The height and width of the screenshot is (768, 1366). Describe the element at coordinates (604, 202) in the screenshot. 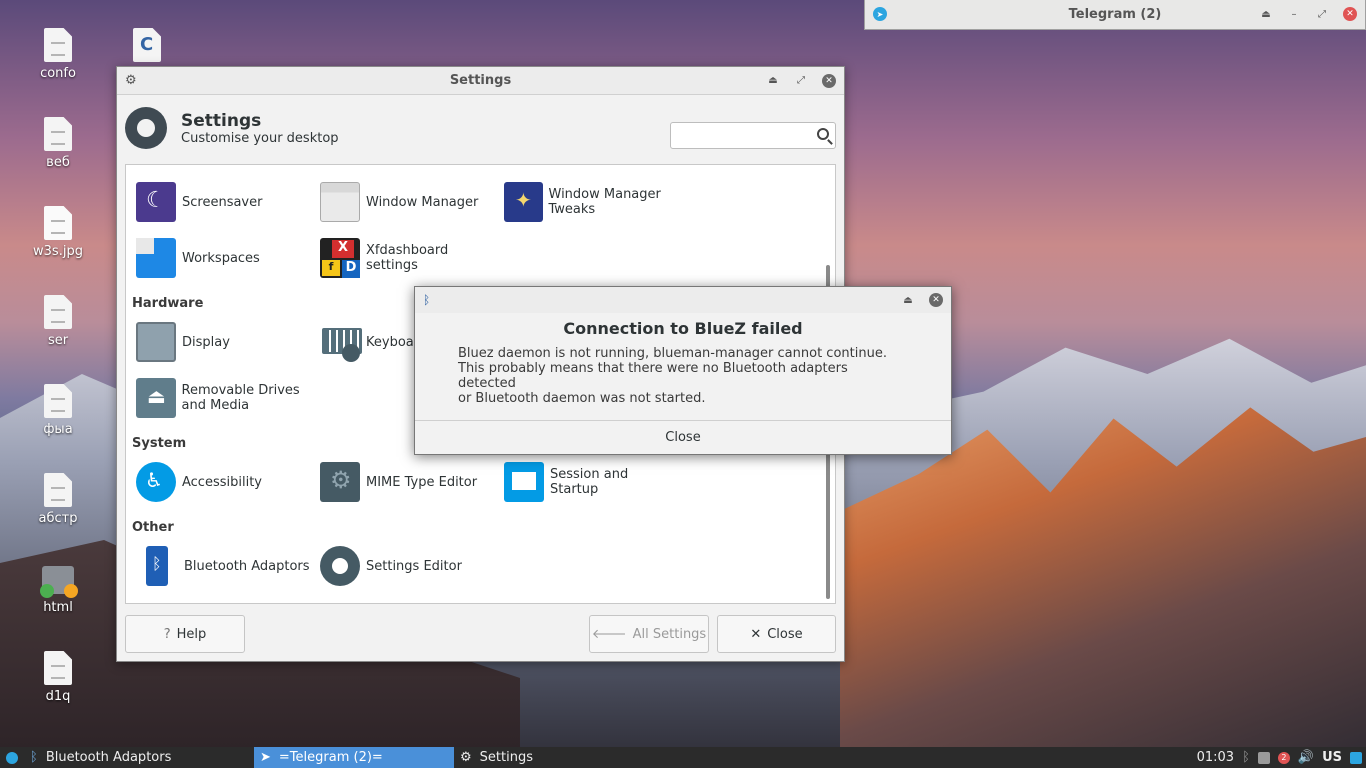

I see `item-label: Window Manager Tweaks` at that location.